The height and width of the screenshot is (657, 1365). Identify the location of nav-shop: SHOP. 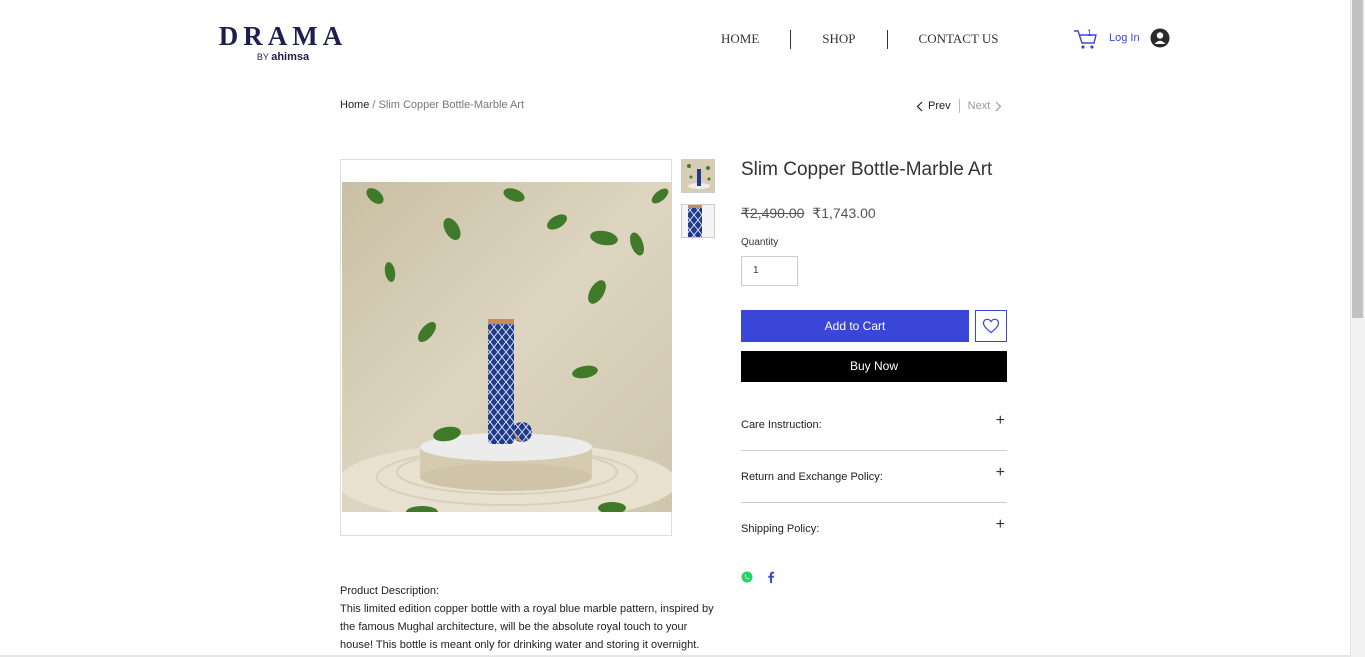
(838, 39).